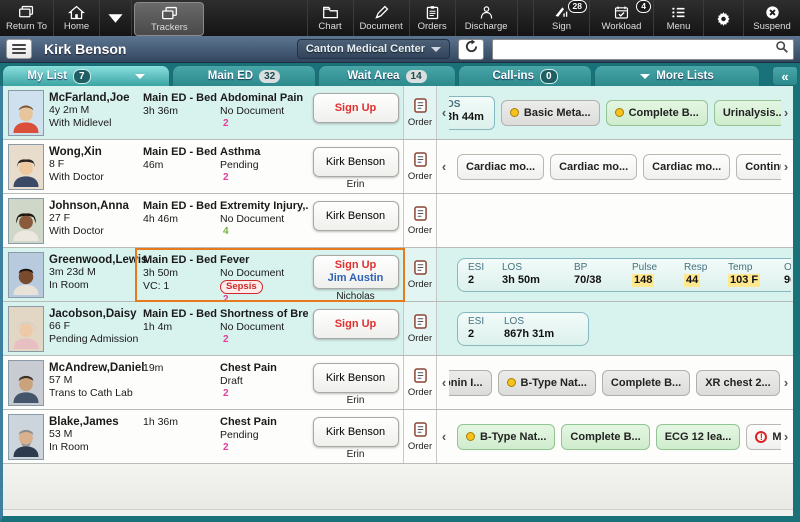 This screenshot has width=800, height=522. What do you see at coordinates (382, 18) in the screenshot?
I see `document-button: Document` at bounding box center [382, 18].